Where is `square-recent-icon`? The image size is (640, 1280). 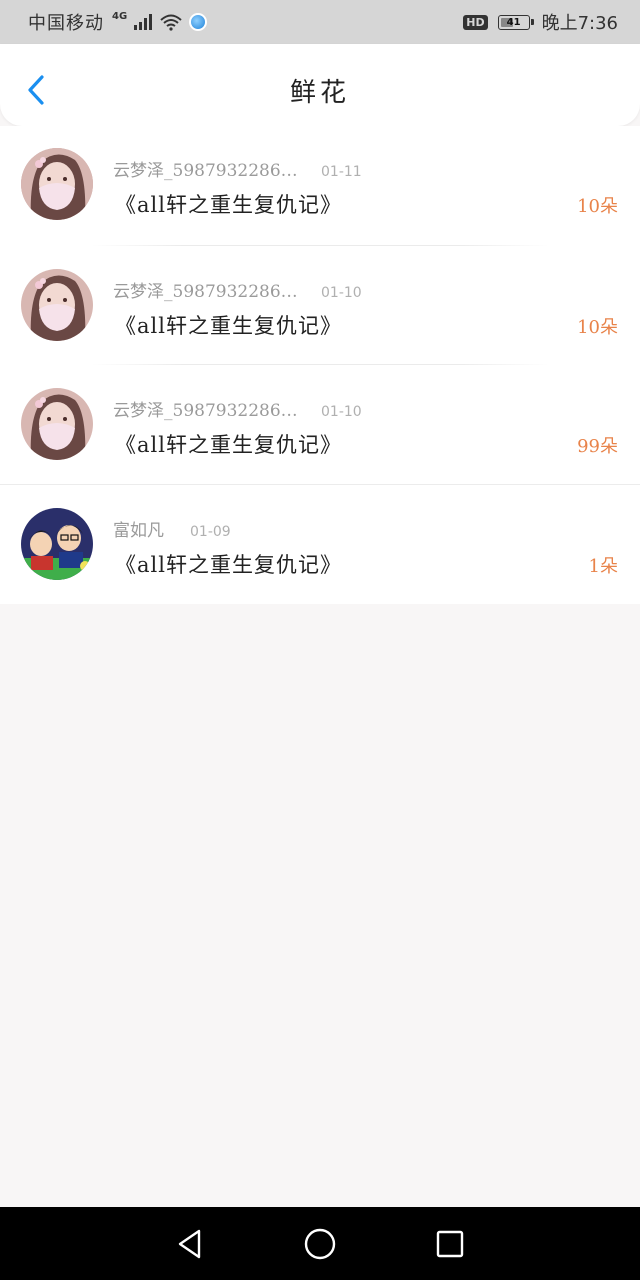 square-recent-icon is located at coordinates (450, 1243).